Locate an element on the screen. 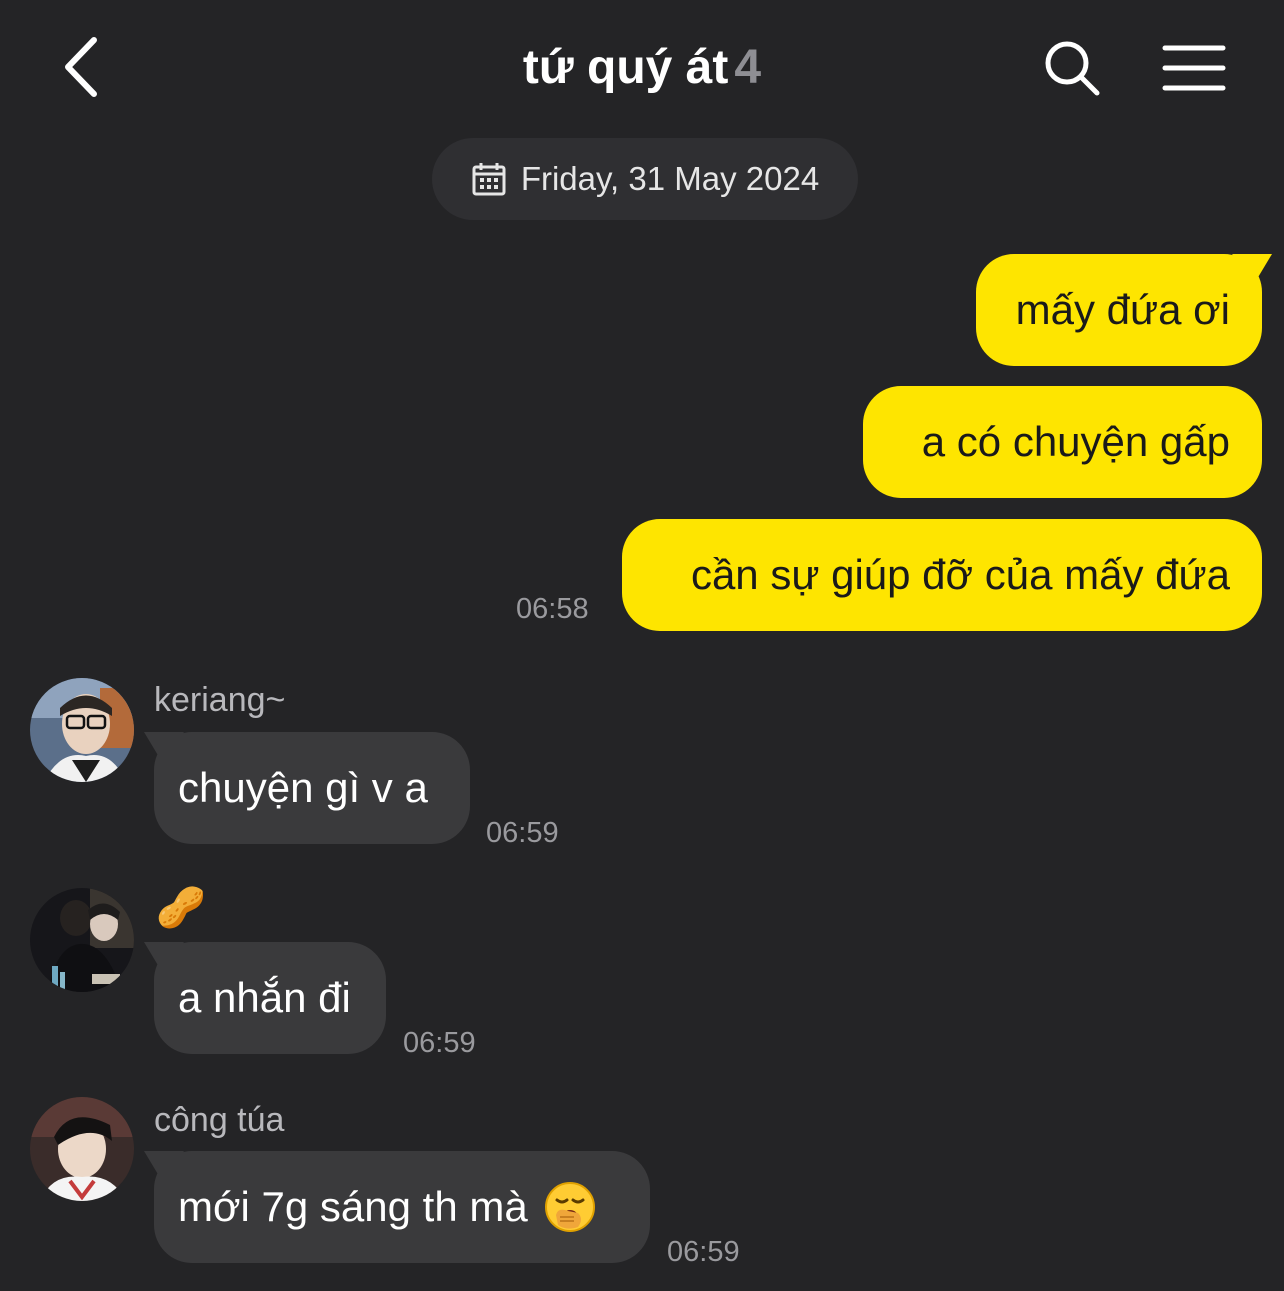 The height and width of the screenshot is (1291, 1284). outgoing-message: mấy đứa ơi is located at coordinates (1124, 310).